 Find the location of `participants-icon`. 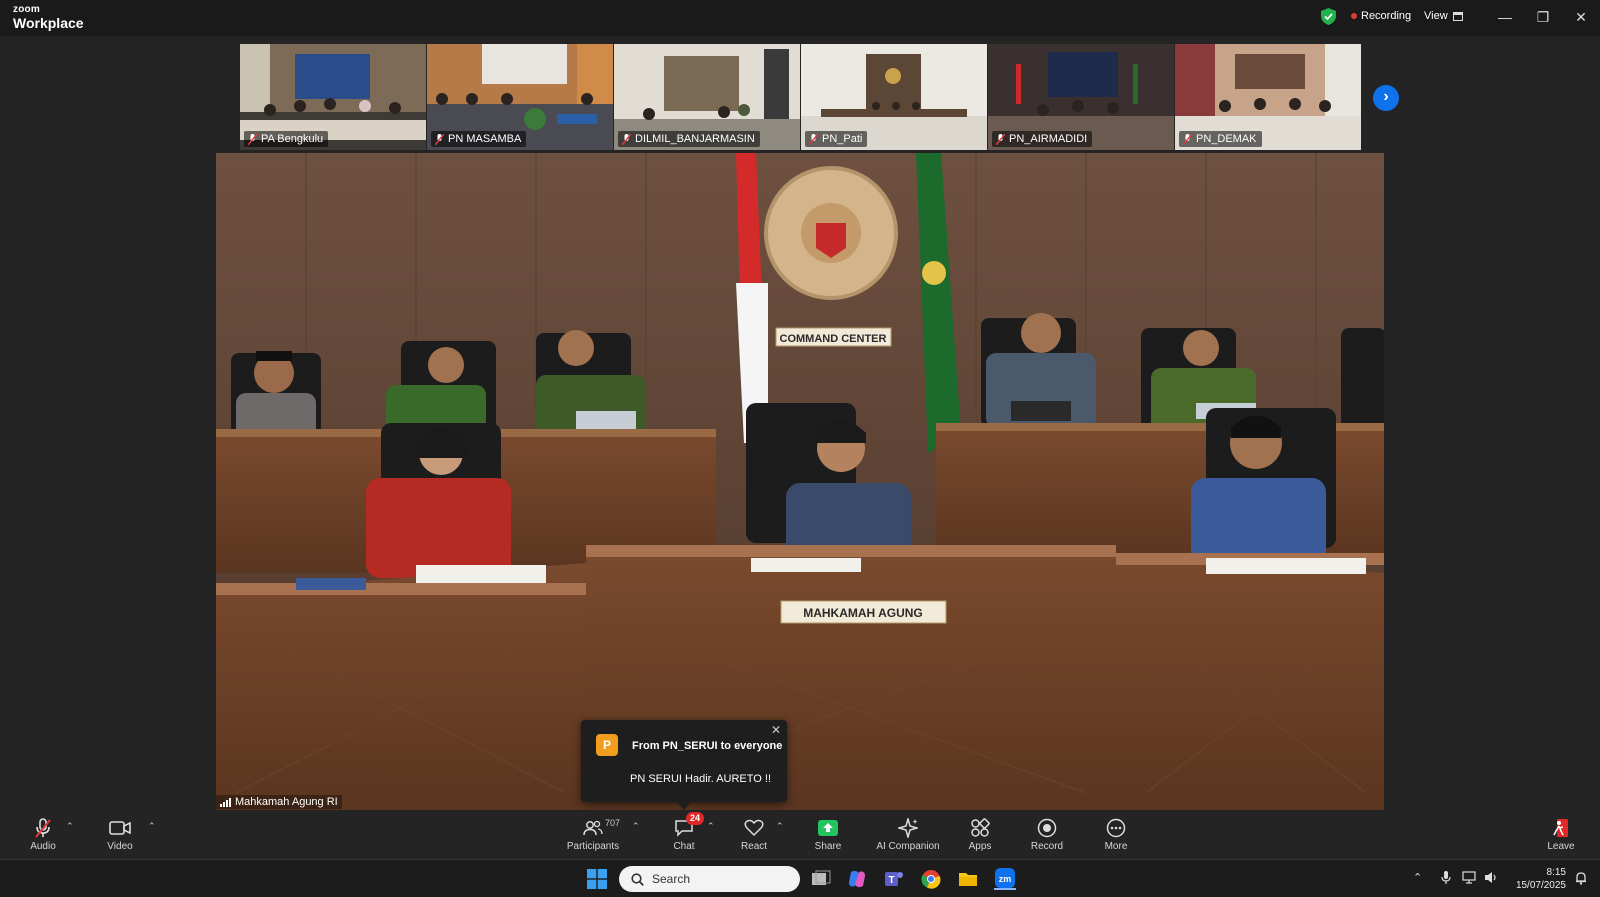

participants-icon is located at coordinates (593, 828).